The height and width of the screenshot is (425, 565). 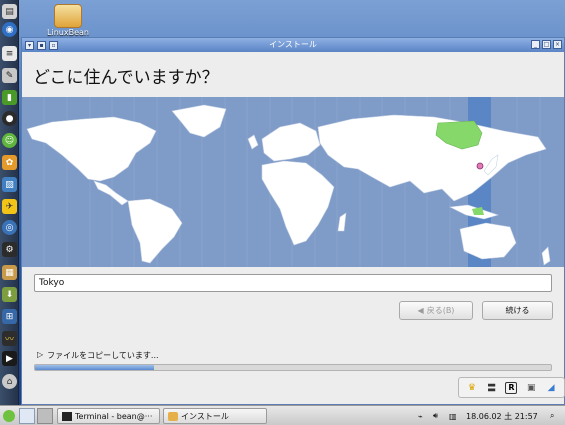 What do you see at coordinates (40, 354) in the screenshot?
I see `expander-arrow-icon: ▷` at bounding box center [40, 354].